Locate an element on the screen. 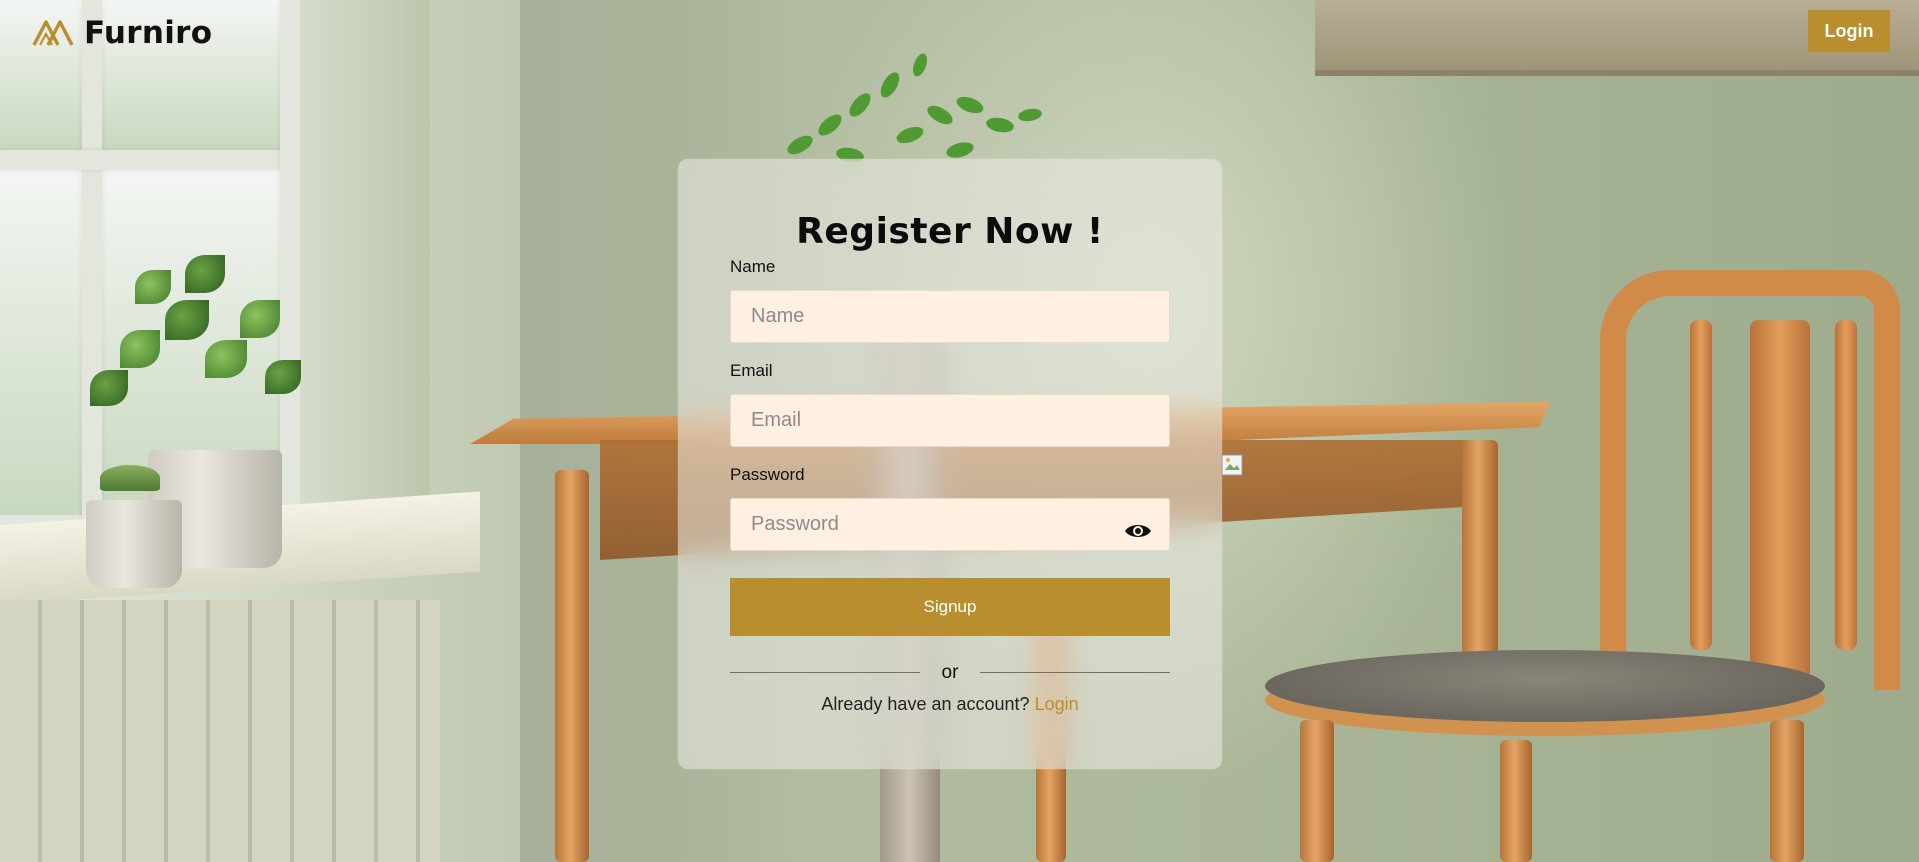 The height and width of the screenshot is (862, 1919). radiator is located at coordinates (220, 731).